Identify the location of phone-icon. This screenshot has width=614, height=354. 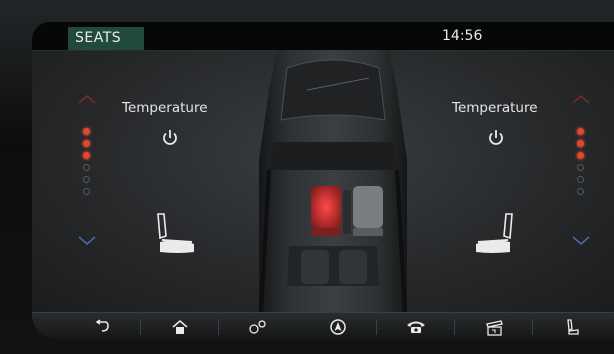
(416, 327).